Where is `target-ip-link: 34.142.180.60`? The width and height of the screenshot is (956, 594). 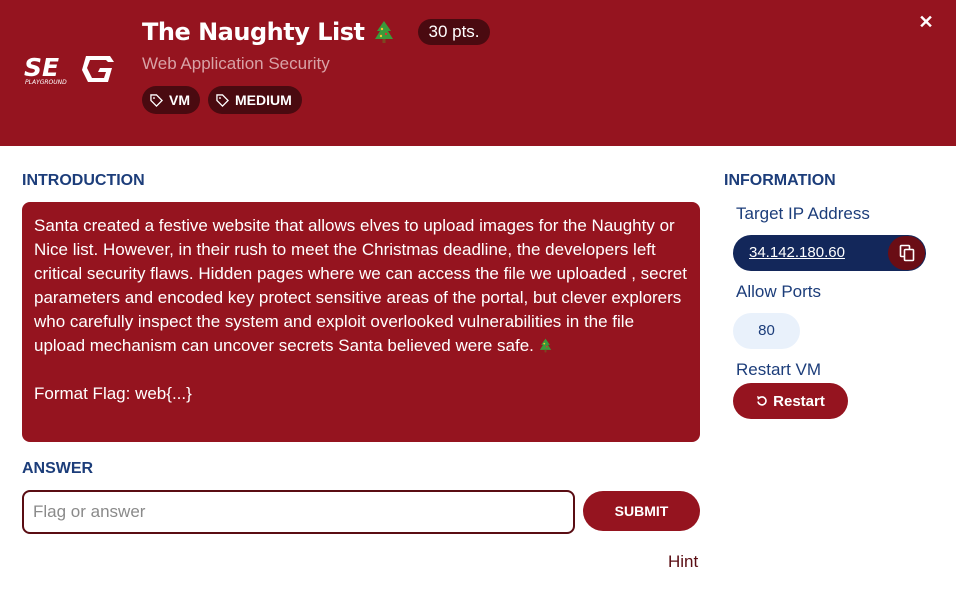 target-ip-link: 34.142.180.60 is located at coordinates (797, 252).